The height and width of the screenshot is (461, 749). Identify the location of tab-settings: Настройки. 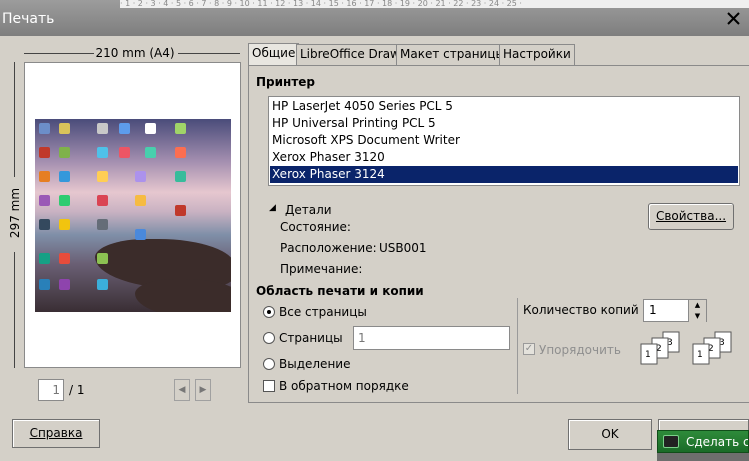
(537, 54).